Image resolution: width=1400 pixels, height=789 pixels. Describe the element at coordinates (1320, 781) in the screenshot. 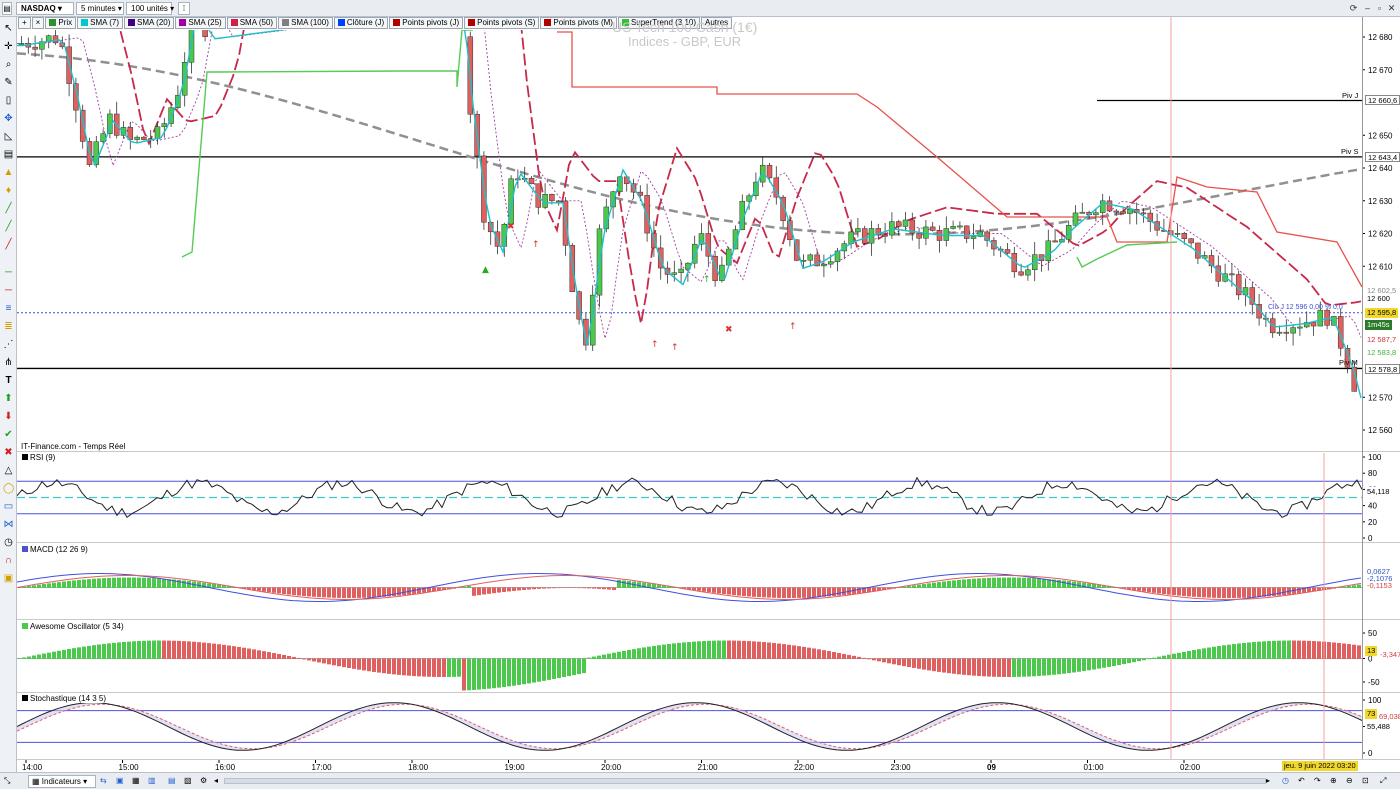

I see `redo-icon: ↷` at that location.